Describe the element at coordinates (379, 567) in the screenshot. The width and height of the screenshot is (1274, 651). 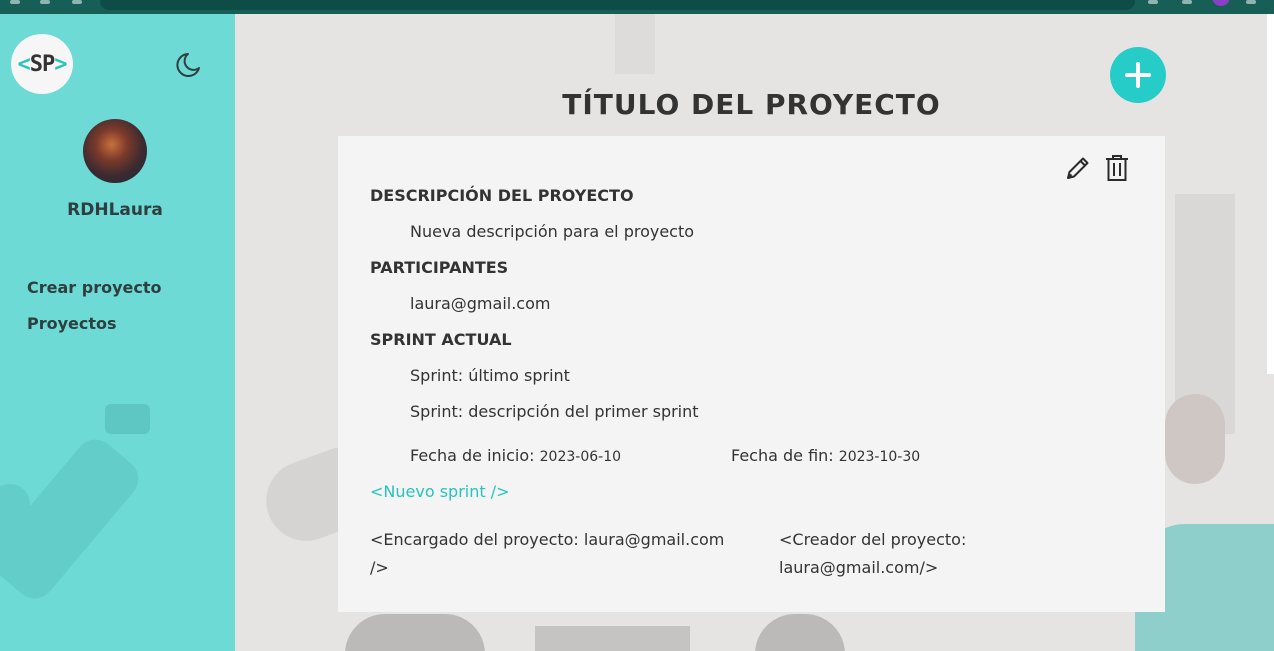
I see `project-manager-line: />` at that location.